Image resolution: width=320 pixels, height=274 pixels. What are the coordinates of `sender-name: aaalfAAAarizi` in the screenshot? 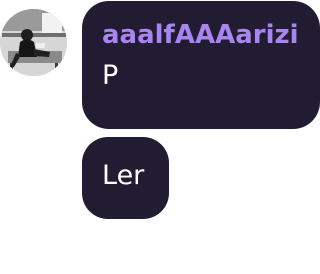 It's located at (211, 35).